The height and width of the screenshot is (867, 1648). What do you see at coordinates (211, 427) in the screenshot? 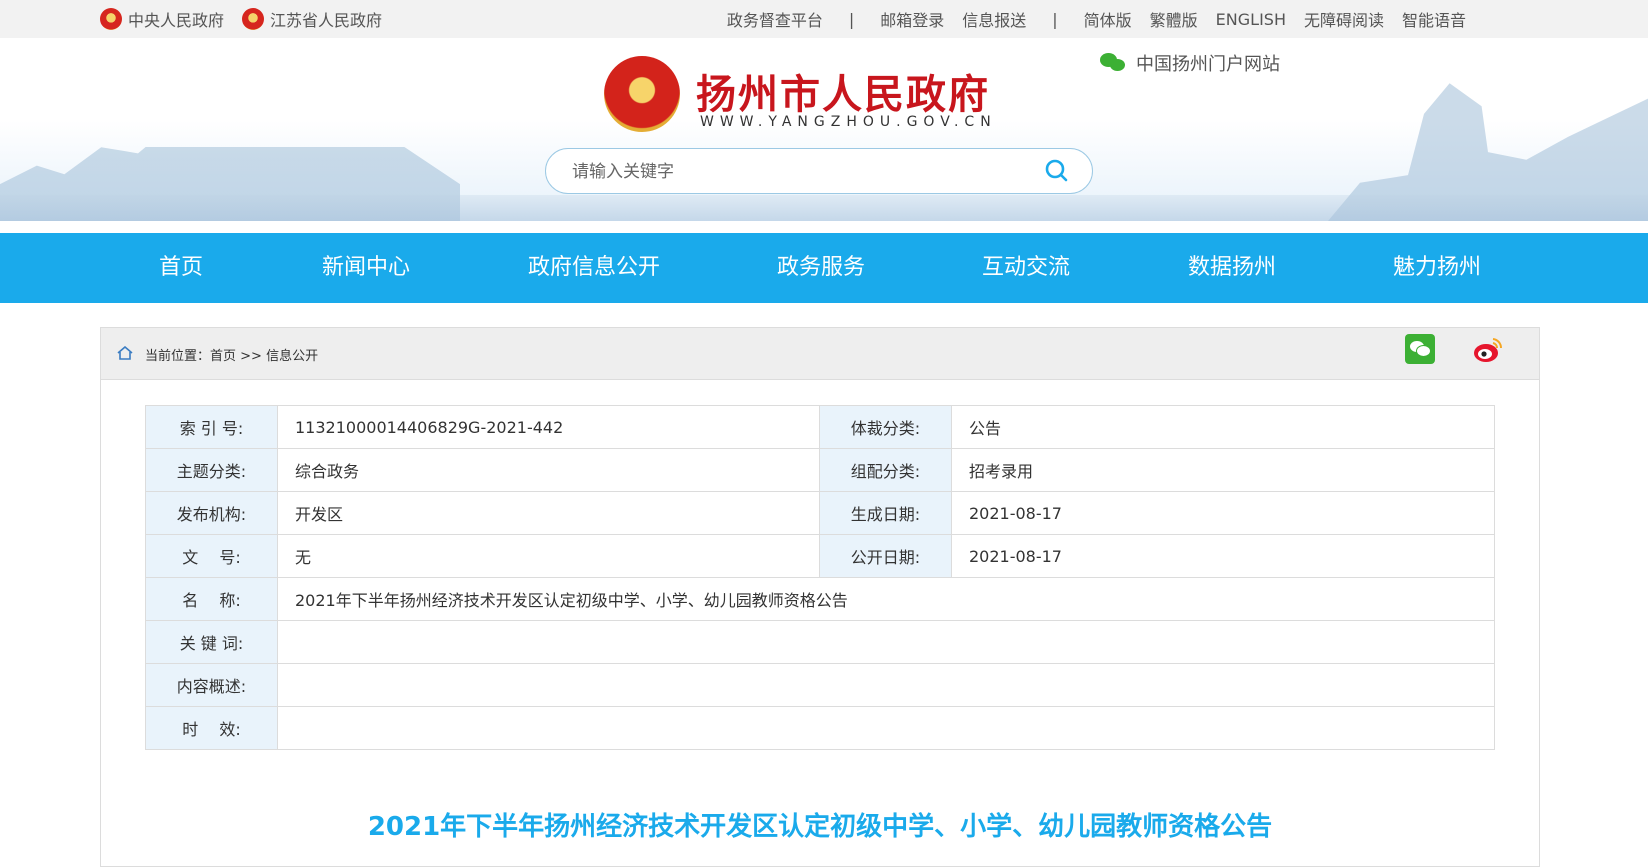
I see `index-label: 索 引 号:` at bounding box center [211, 427].